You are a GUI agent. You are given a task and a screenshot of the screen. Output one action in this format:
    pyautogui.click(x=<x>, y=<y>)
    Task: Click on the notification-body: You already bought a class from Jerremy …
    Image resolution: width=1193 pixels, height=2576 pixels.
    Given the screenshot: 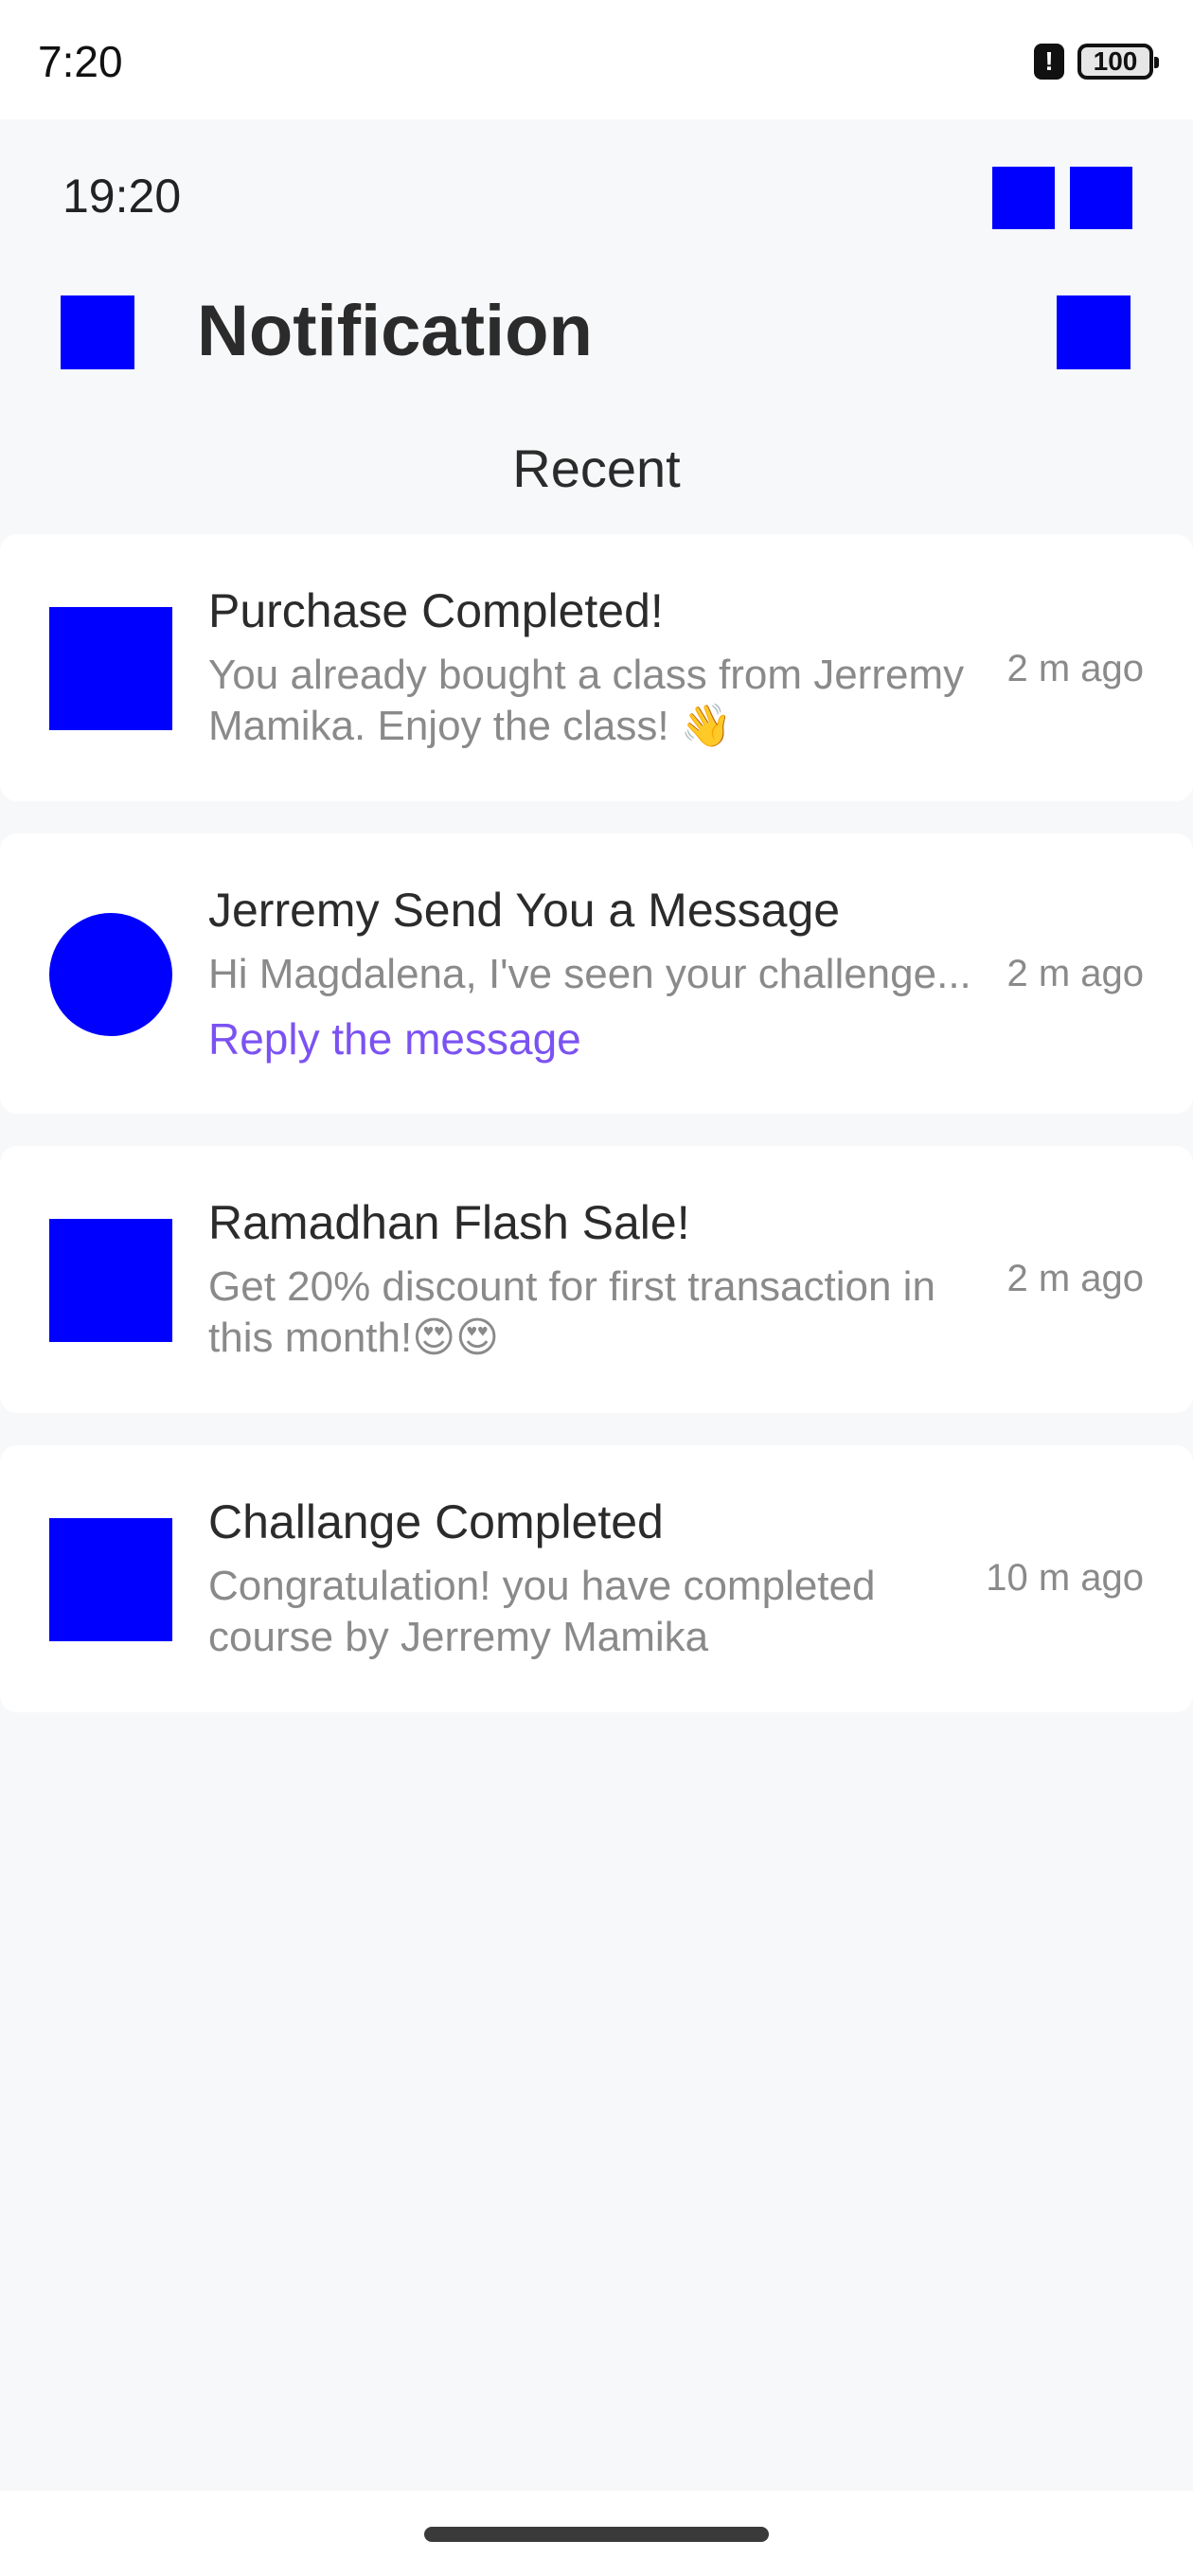 What is the action you would take?
    pyautogui.click(x=586, y=700)
    